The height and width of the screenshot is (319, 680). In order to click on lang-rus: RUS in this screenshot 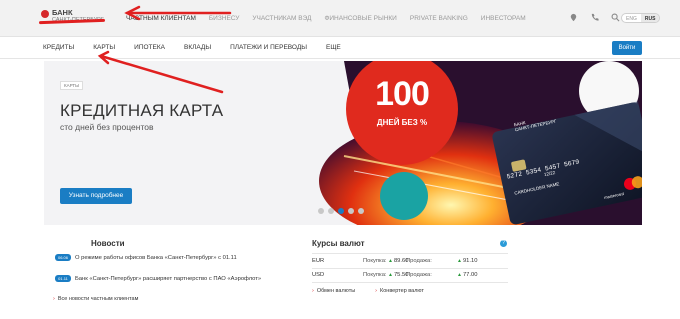, I will do `click(650, 18)`.